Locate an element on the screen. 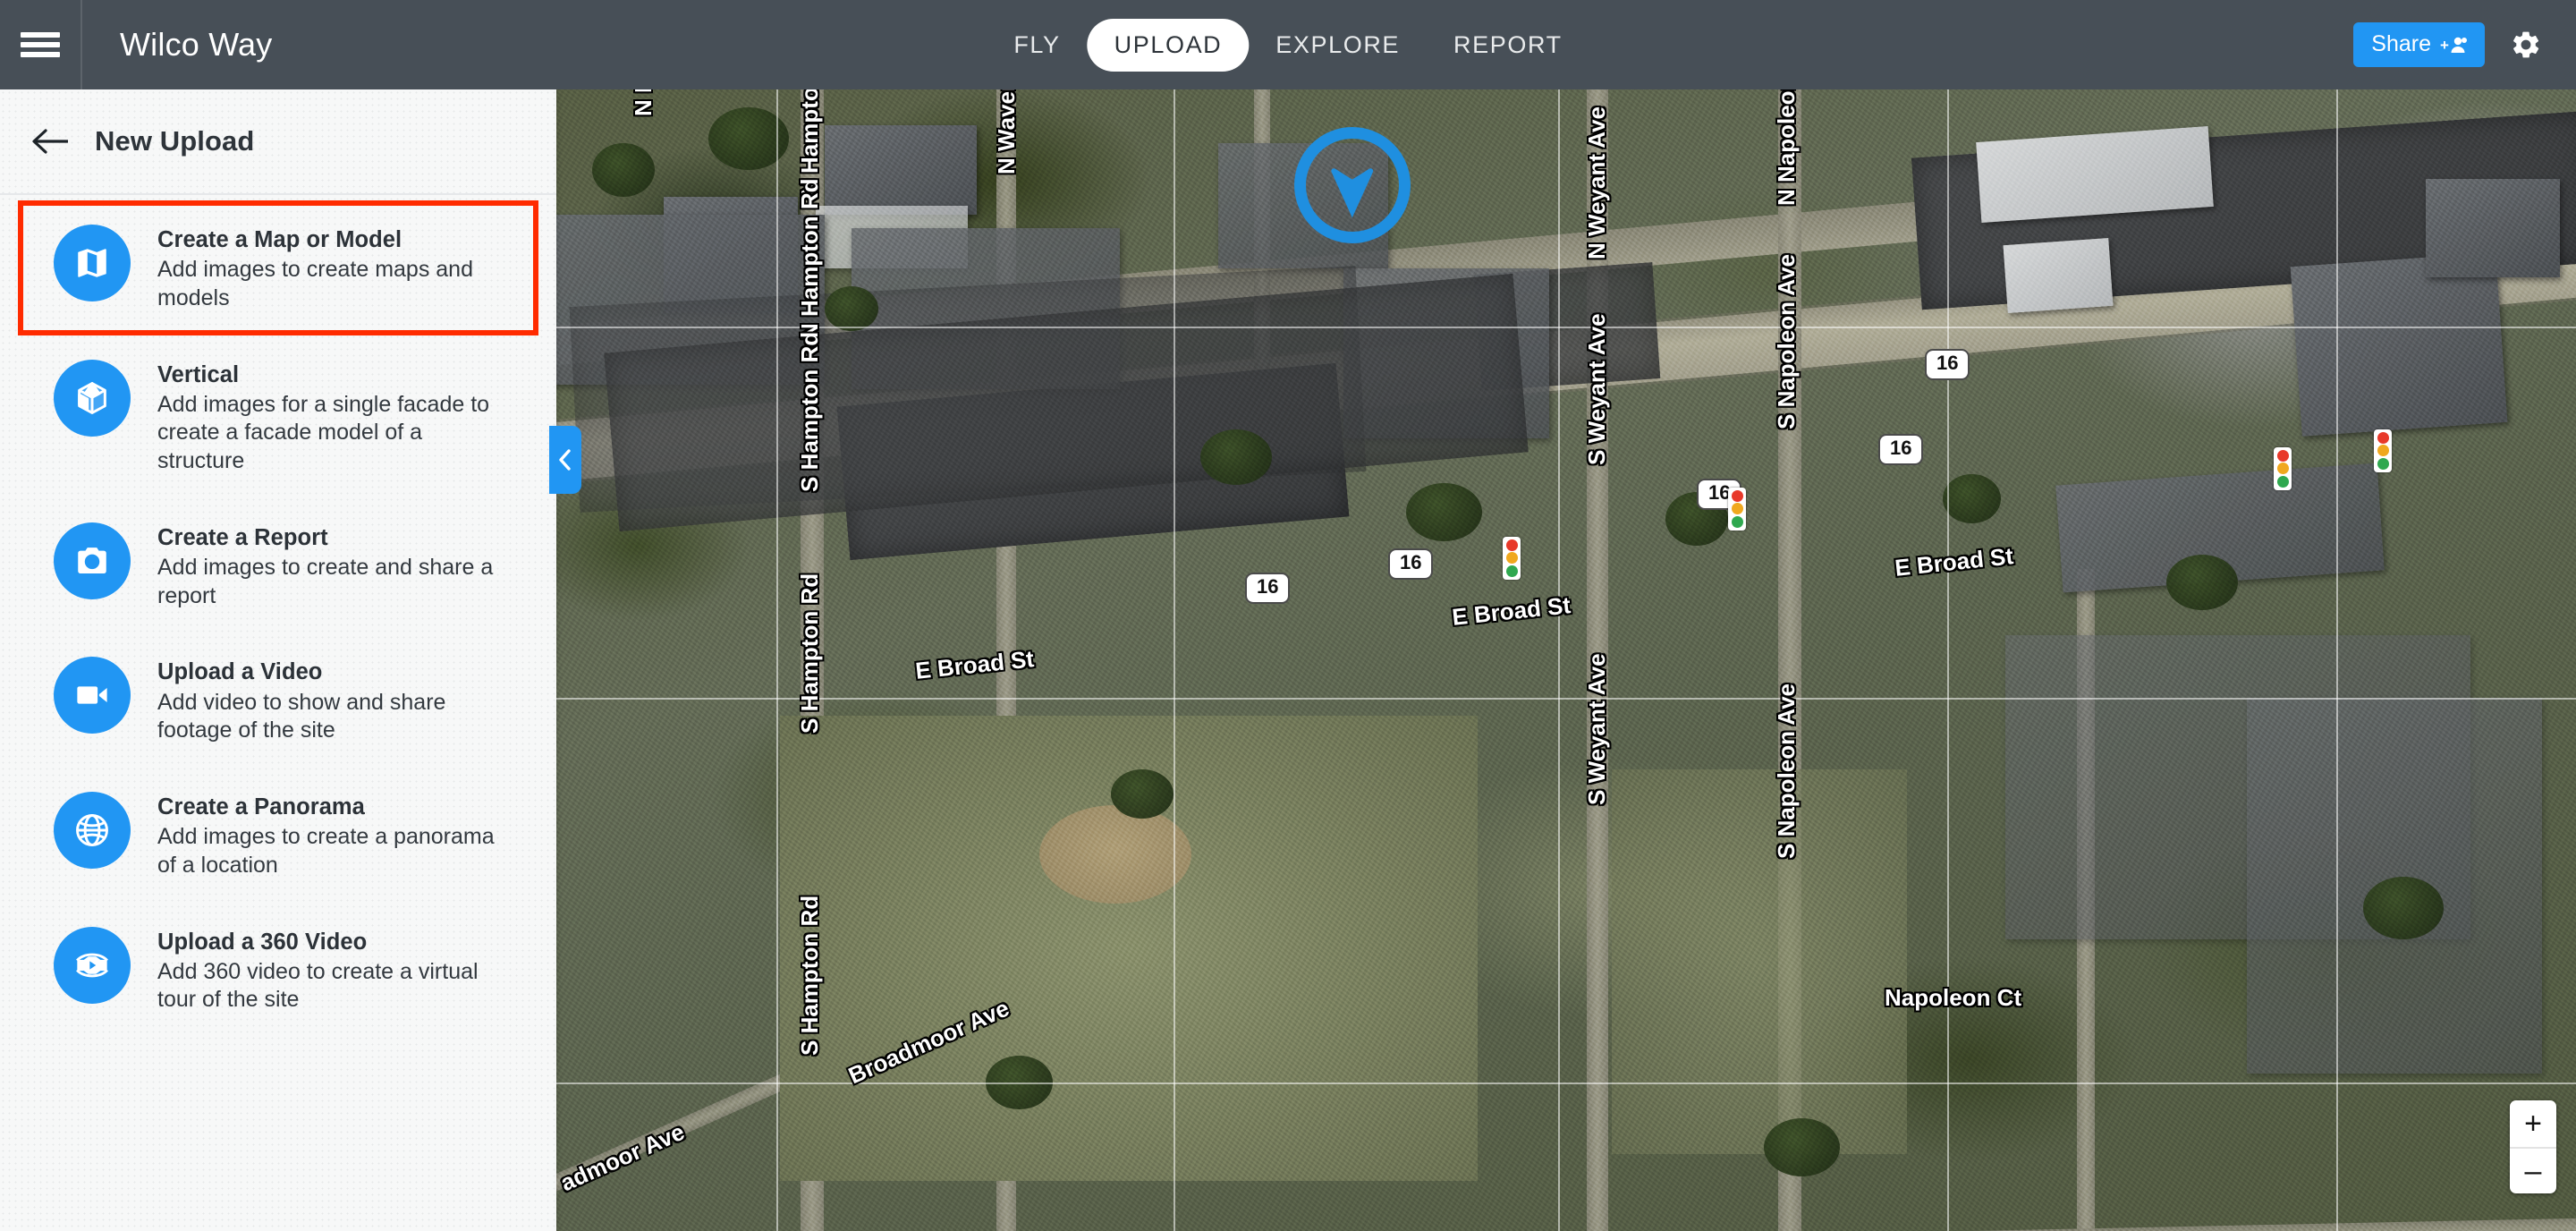 The image size is (2576, 1231). share-button: Share + is located at coordinates (2419, 44).